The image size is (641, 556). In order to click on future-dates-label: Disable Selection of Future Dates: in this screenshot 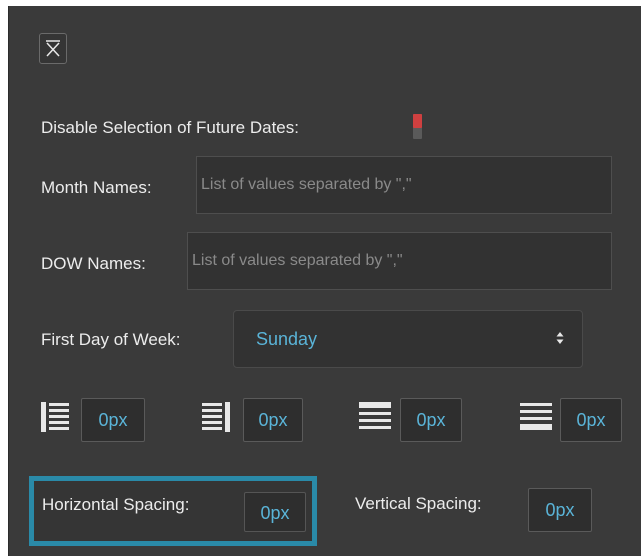, I will do `click(170, 127)`.